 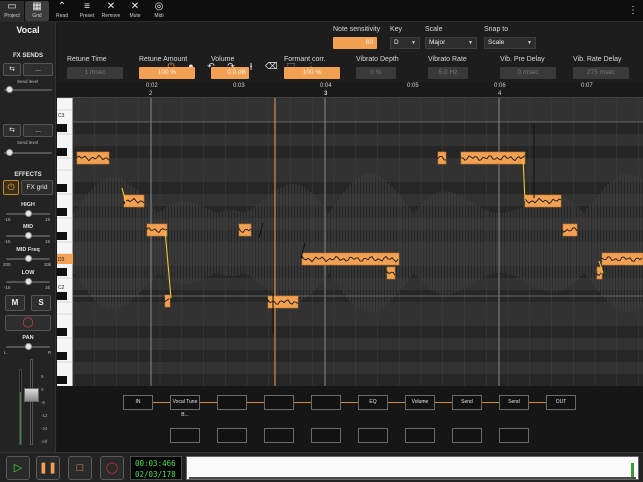 What do you see at coordinates (12, 130) in the screenshot?
I see `send-routing-button-2: ⇆` at bounding box center [12, 130].